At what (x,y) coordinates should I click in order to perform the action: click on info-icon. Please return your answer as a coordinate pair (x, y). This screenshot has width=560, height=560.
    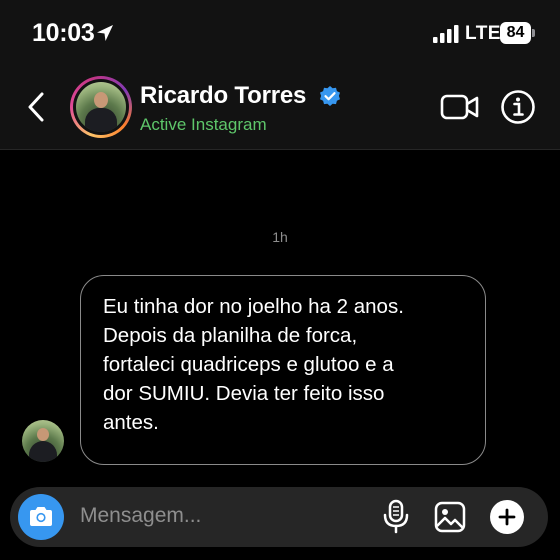
    Looking at the image, I should click on (518, 107).